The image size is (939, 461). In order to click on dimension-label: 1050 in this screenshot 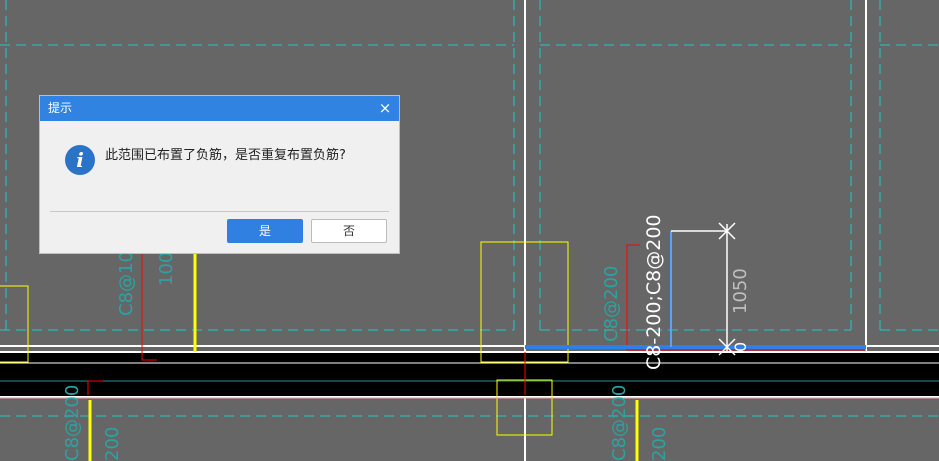, I will do `click(740, 291)`.